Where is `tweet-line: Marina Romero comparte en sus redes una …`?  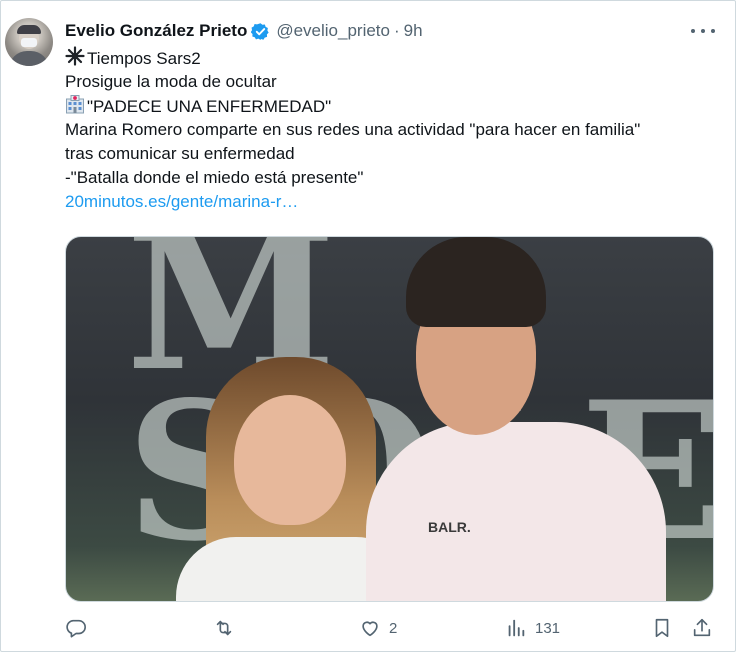
tweet-line: Marina Romero comparte en sus redes una … is located at coordinates (390, 130).